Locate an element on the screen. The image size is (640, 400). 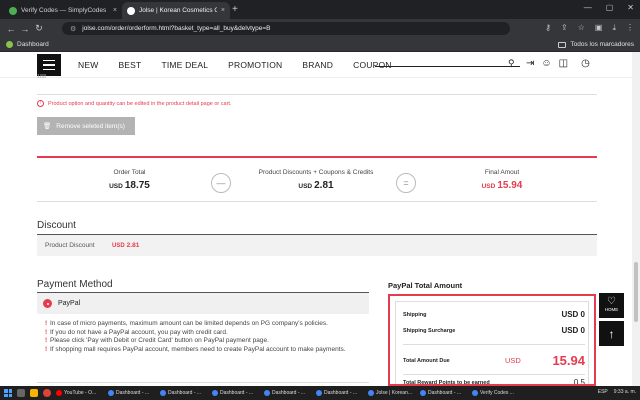
language-indicator: ESP is located at coordinates (603, 392).